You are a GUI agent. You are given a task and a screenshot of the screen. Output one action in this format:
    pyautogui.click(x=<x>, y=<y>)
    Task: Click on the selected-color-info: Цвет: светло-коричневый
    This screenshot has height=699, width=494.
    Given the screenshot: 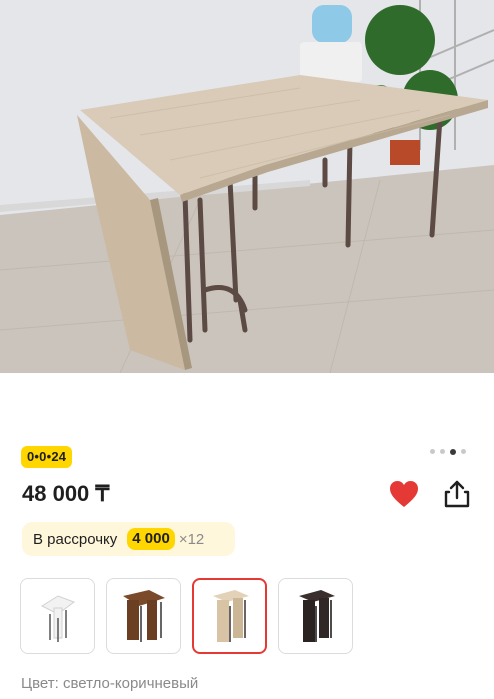 What is the action you would take?
    pyautogui.click(x=109, y=683)
    